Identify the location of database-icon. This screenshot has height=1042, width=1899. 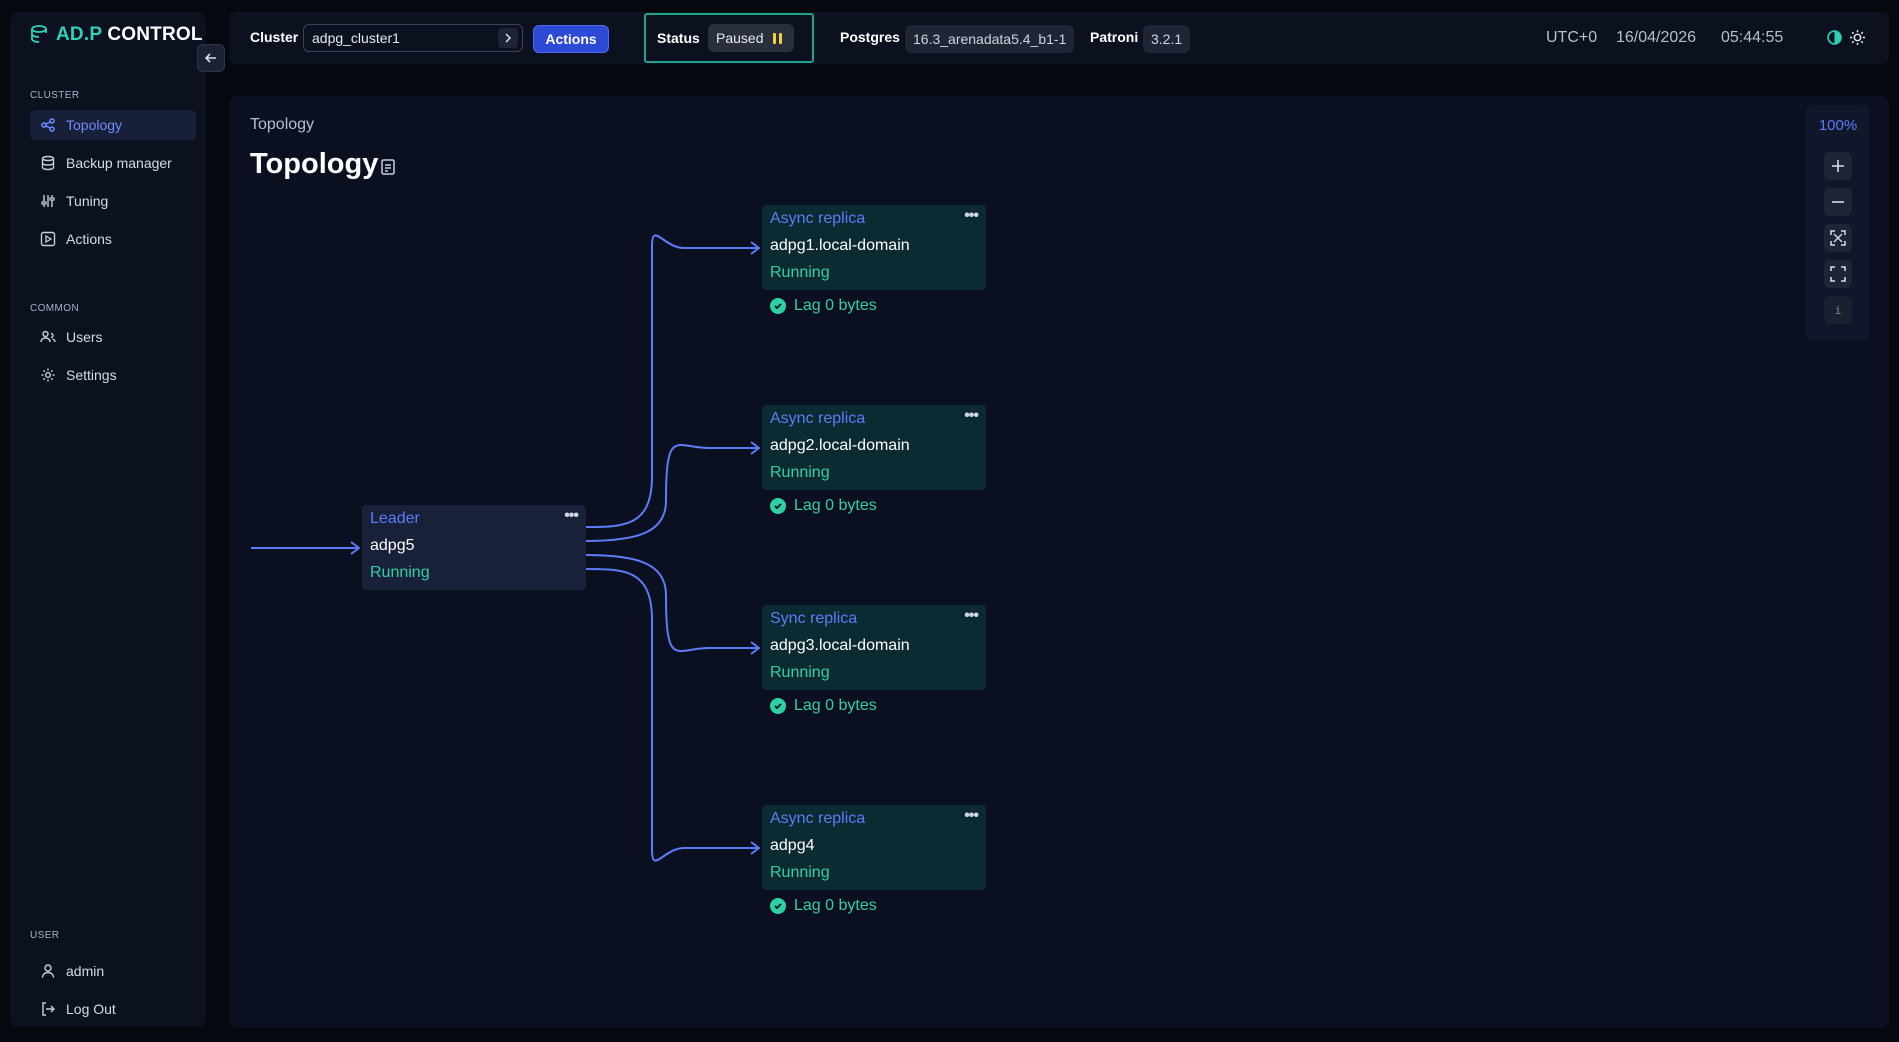
(48, 163).